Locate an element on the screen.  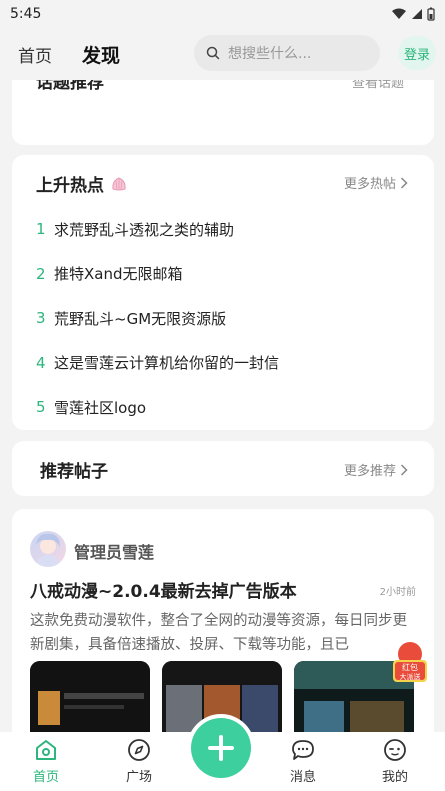
hot-item: 3 荒野乱斗~GM无限资源版 is located at coordinates (225, 318).